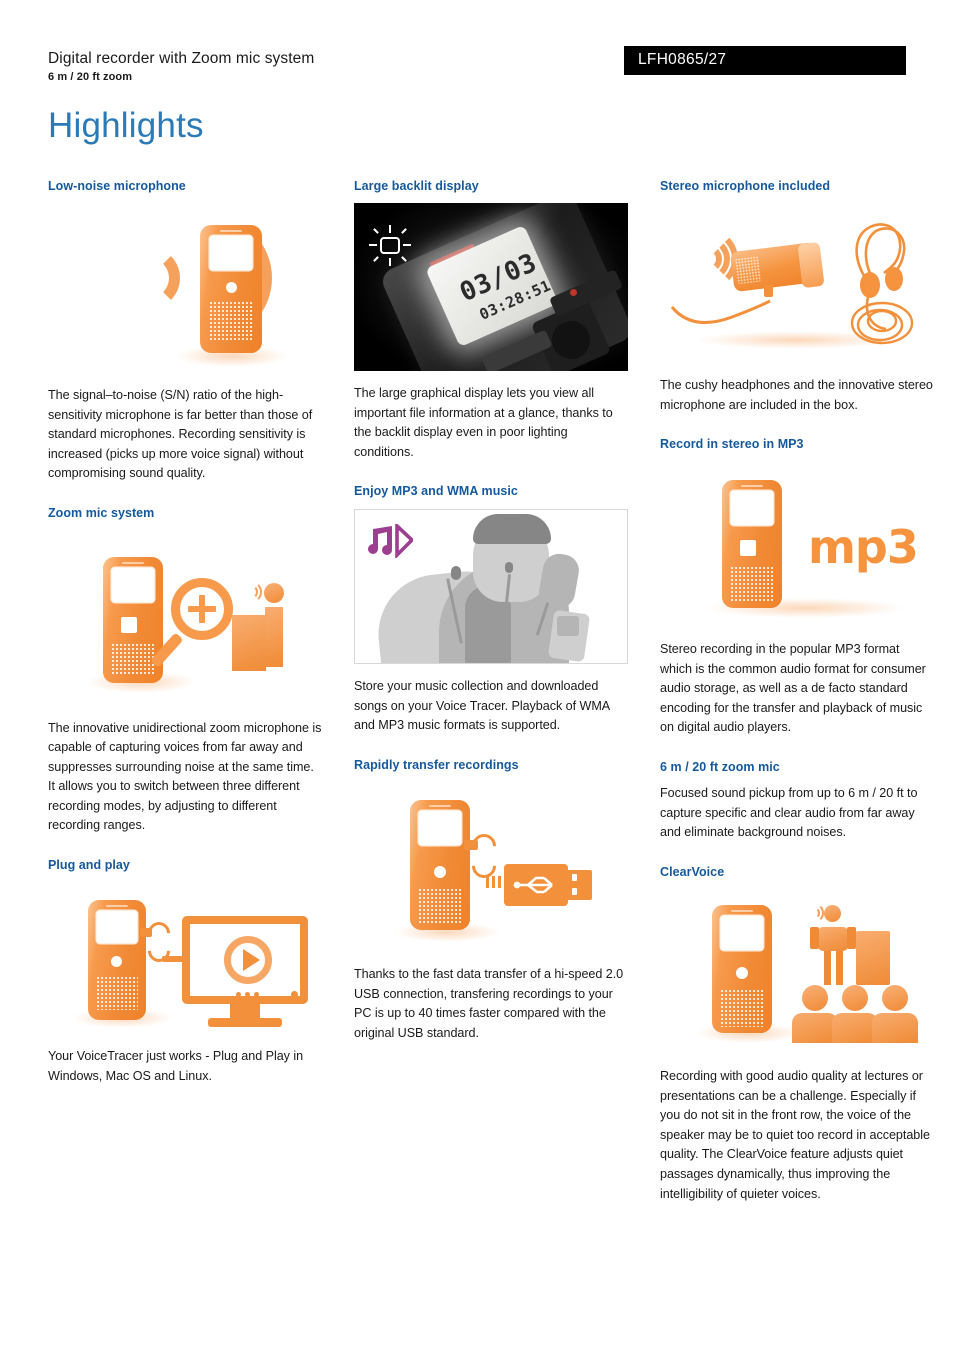 Image resolution: width=954 pixels, height=1350 pixels. I want to click on music-note-play-icon, so click(390, 541).